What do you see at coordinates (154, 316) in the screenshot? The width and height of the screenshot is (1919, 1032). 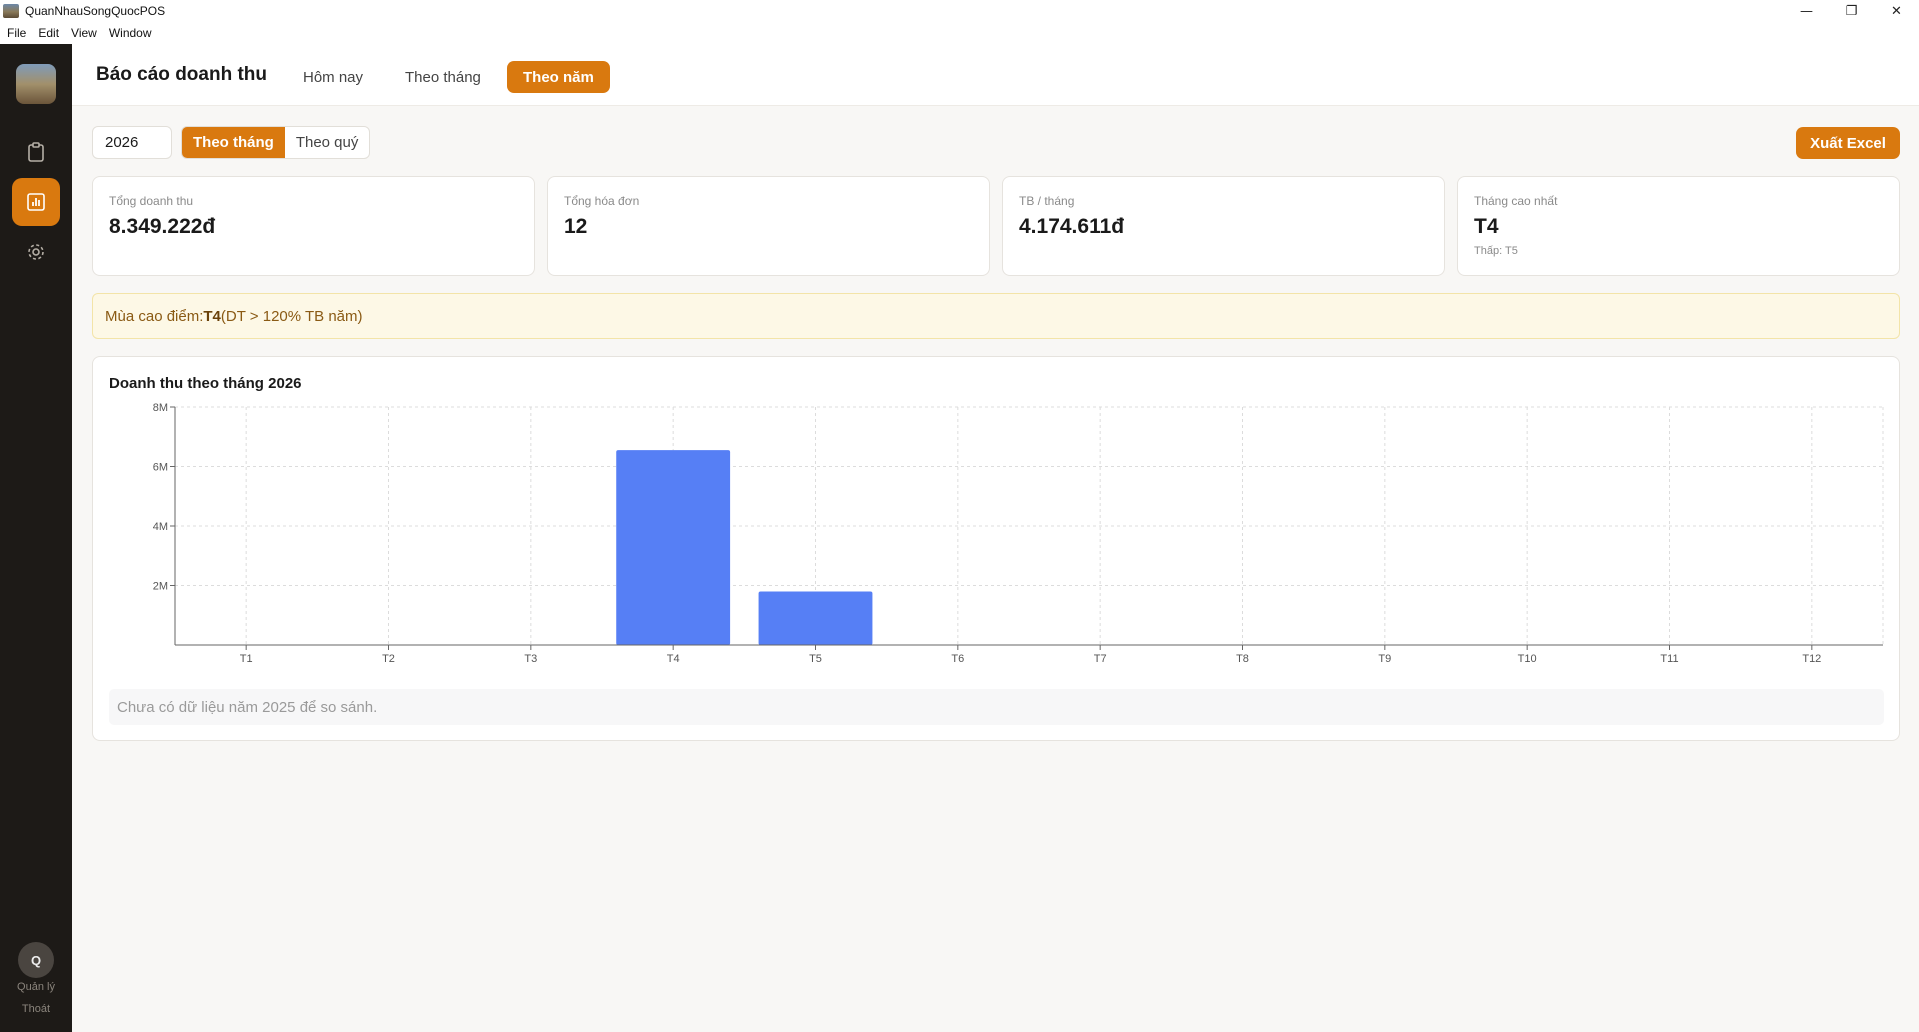 I see `banner-prefix: Mùa cao điểm:` at bounding box center [154, 316].